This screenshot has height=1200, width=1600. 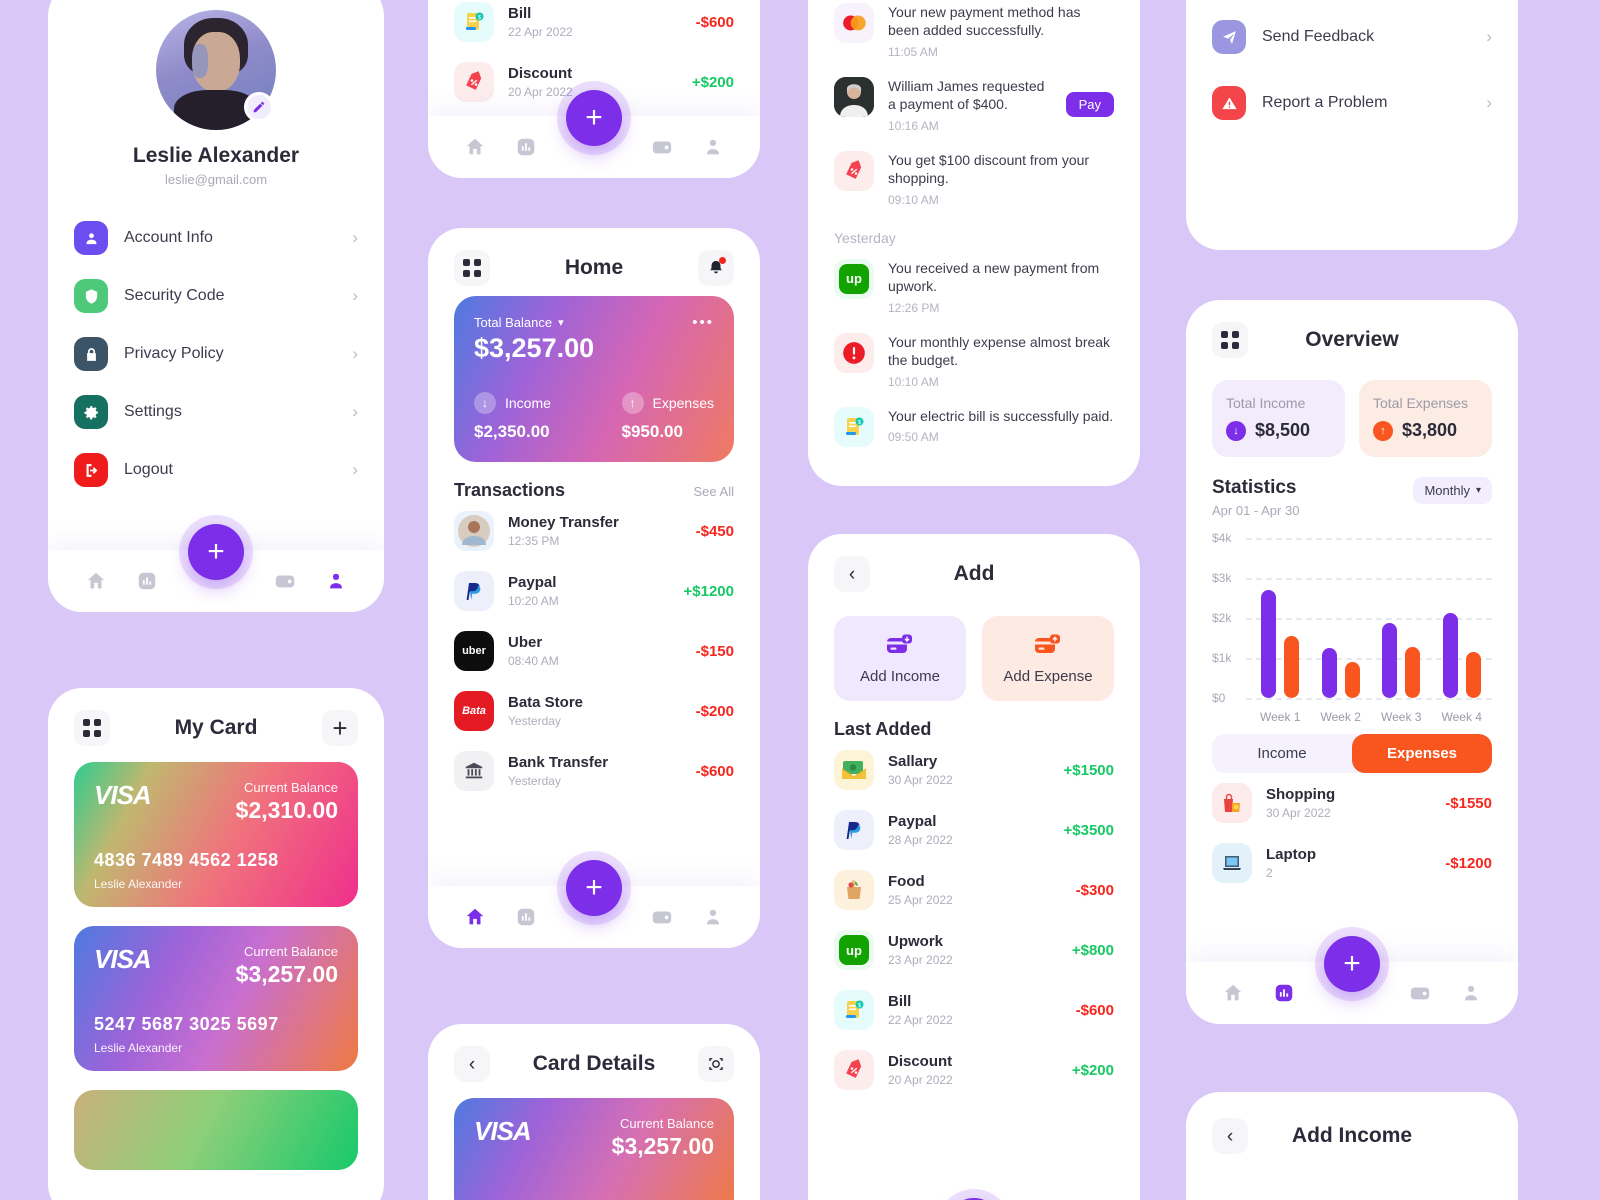 I want to click on bata-icon: Bata, so click(x=474, y=711).